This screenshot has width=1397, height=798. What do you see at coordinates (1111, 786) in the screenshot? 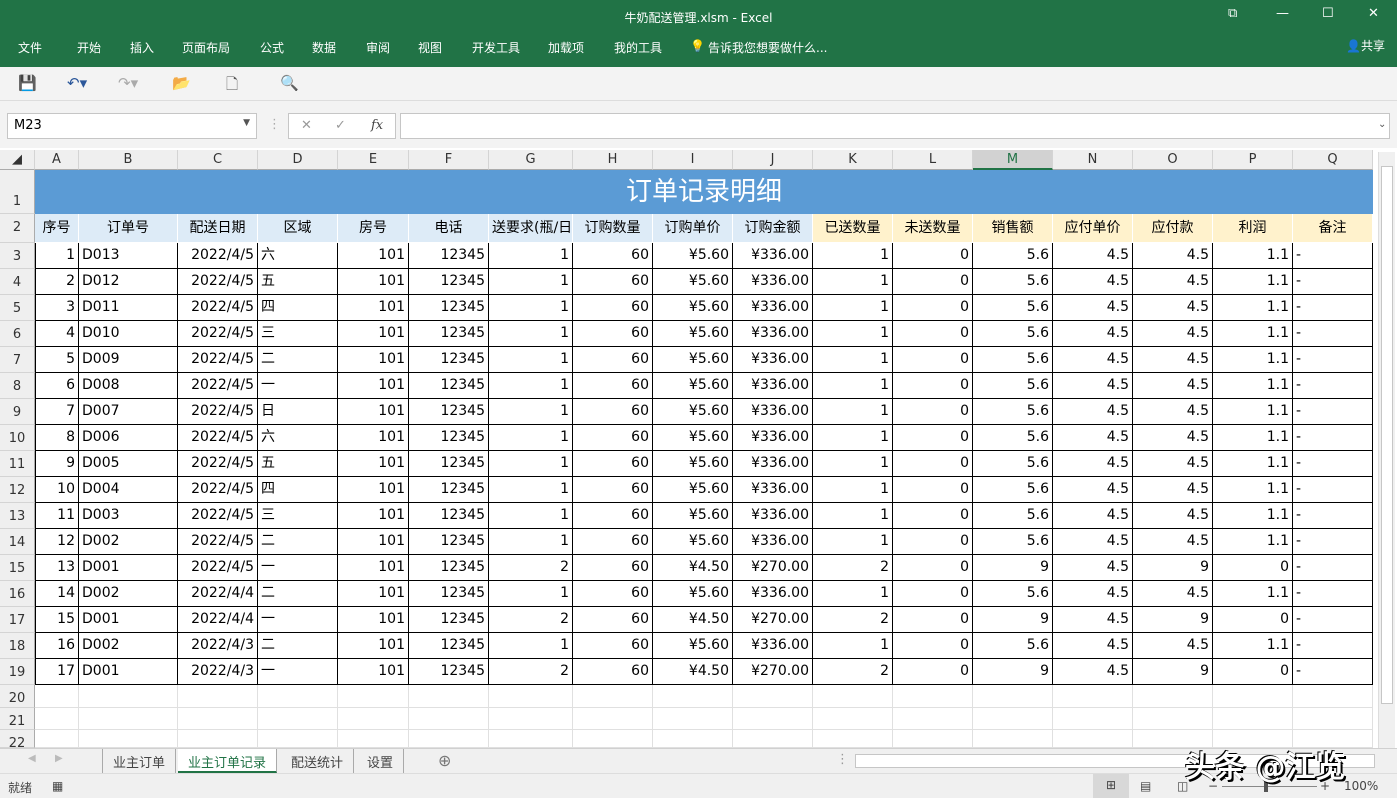
I see `normal-view-icon: ⊞` at bounding box center [1111, 786].